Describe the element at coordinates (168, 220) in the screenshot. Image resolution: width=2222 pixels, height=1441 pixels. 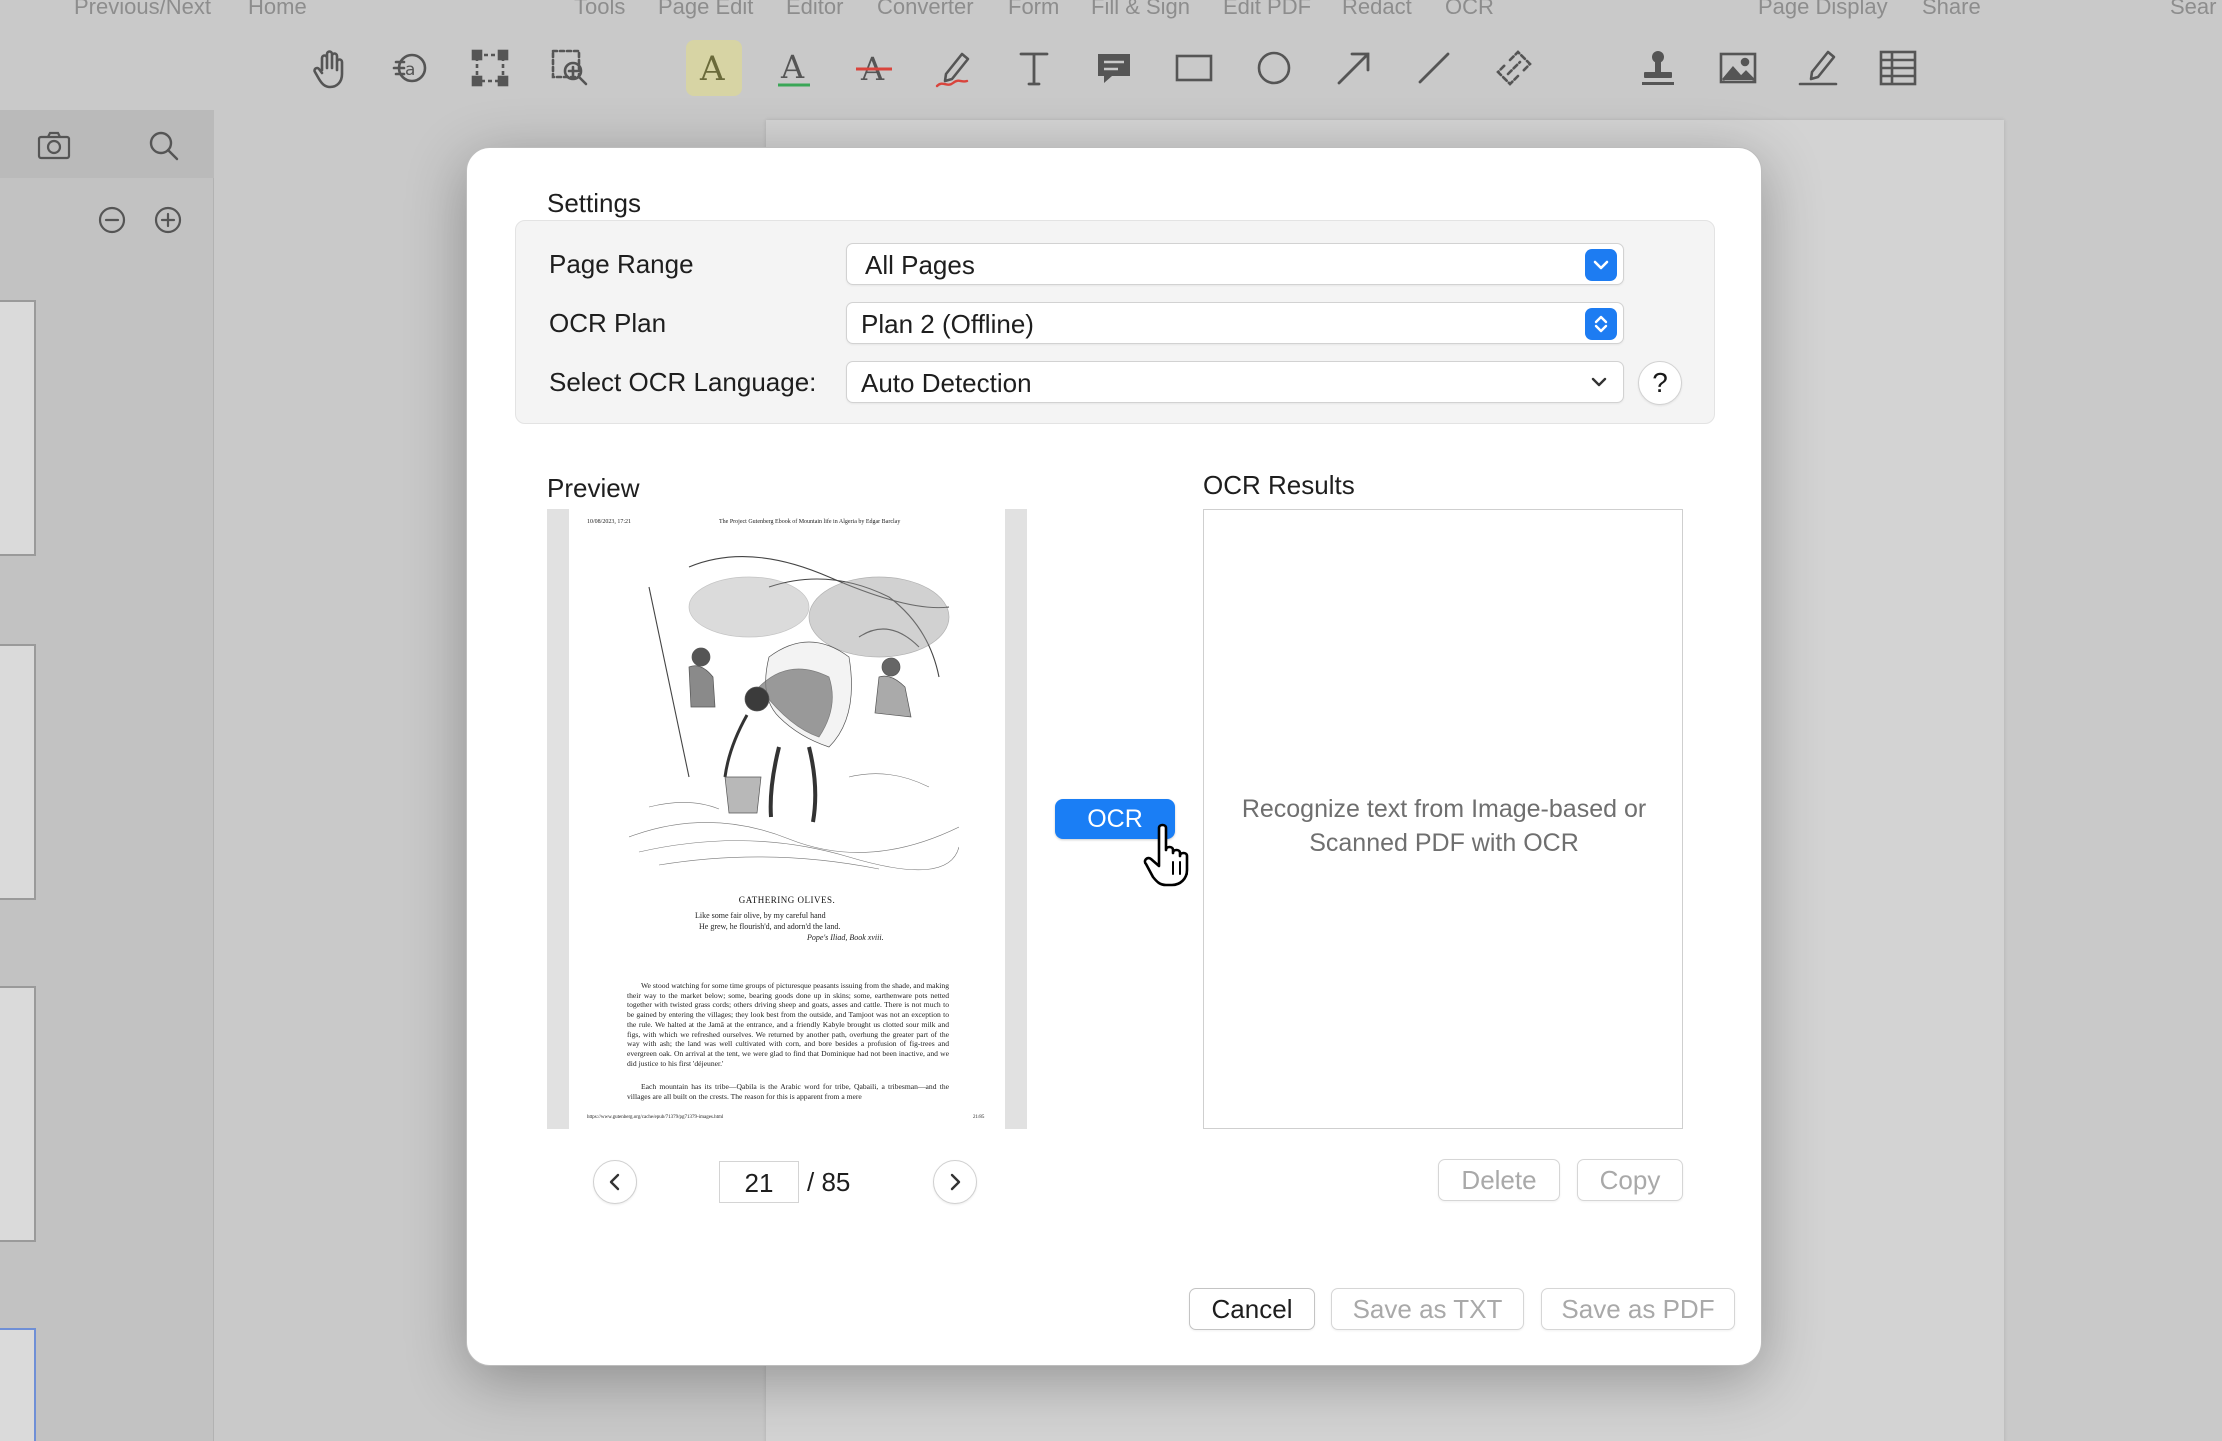
I see `zoom-in-icon` at that location.